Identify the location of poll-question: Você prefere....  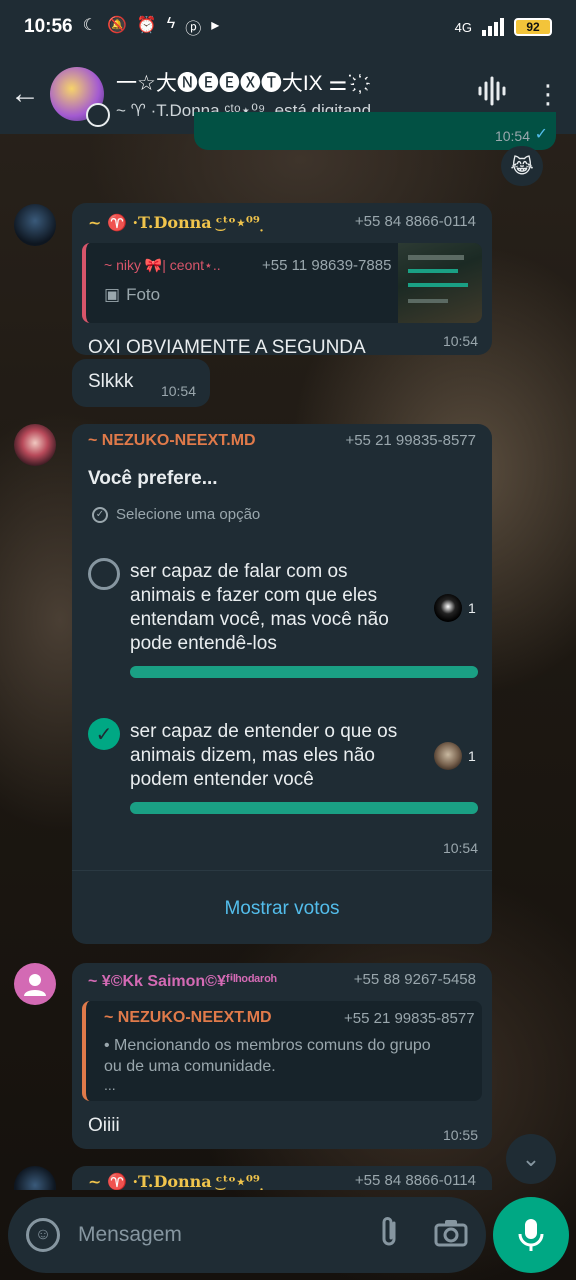
(153, 478).